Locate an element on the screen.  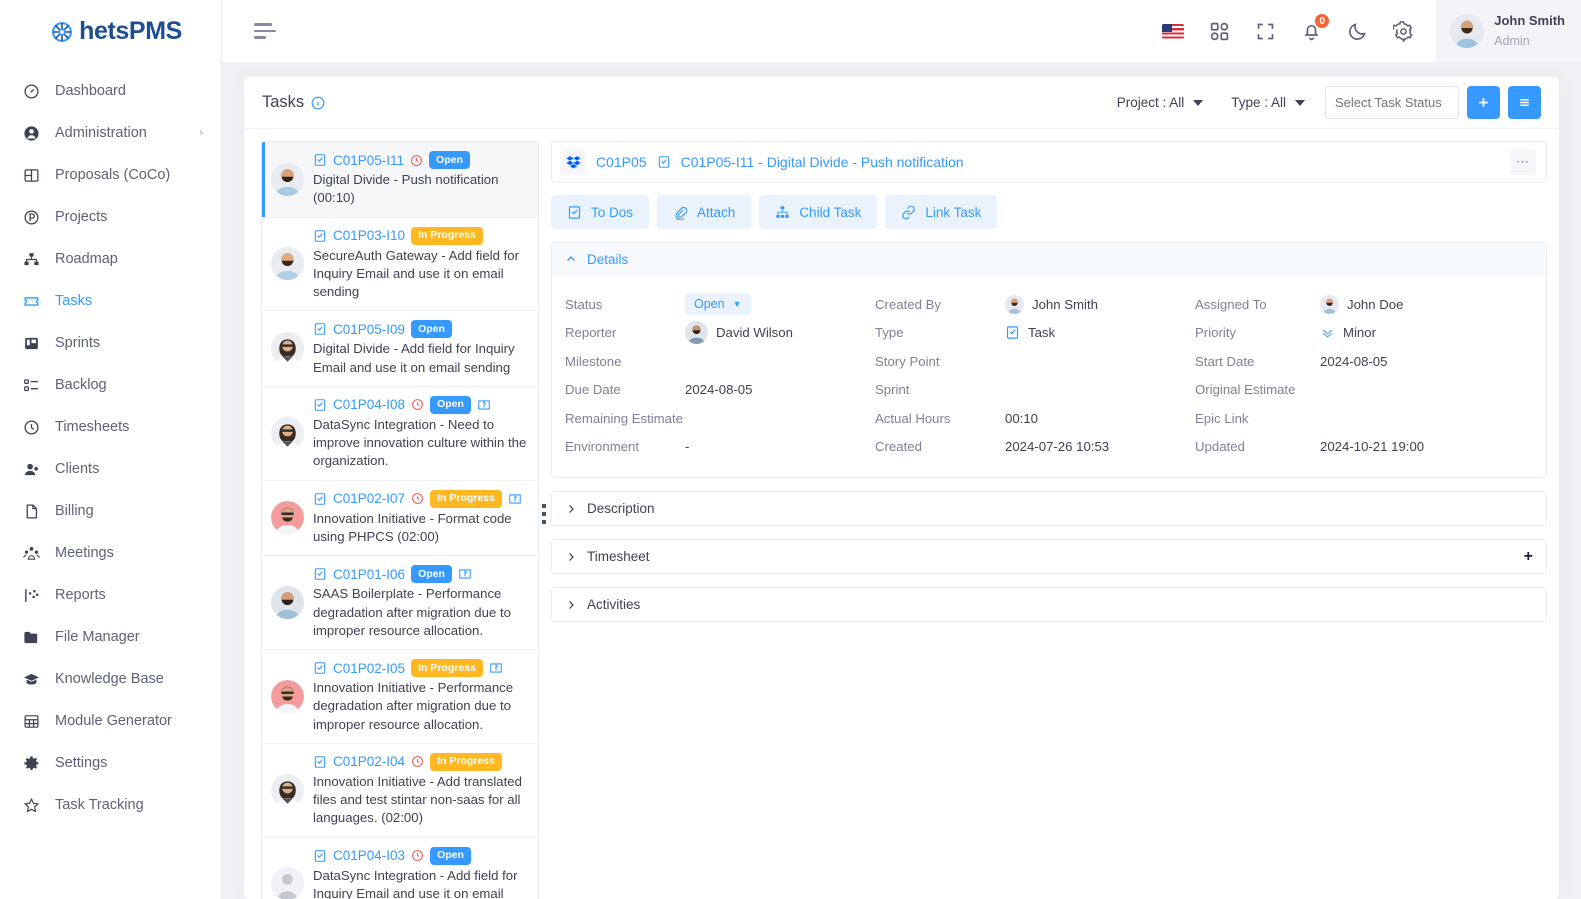
sidebar-item-tasks: Tasks is located at coordinates (110, 301).